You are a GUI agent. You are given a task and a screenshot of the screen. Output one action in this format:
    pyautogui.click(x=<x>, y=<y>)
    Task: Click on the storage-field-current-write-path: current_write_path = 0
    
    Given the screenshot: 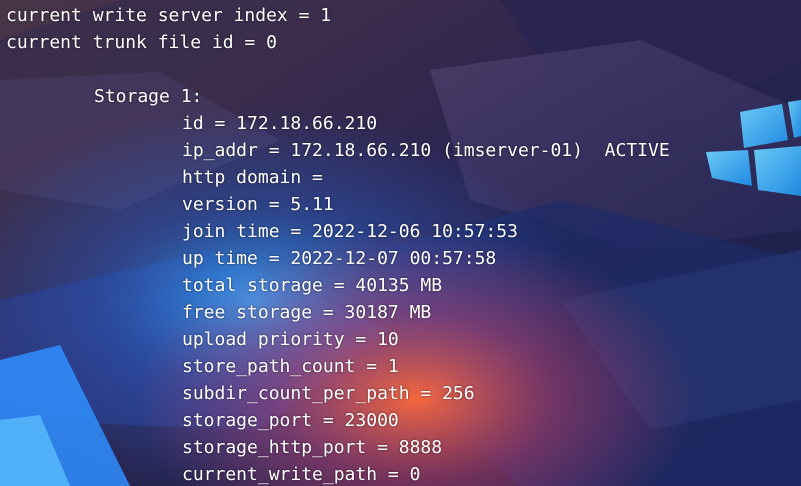 What is the action you would take?
    pyautogui.click(x=301, y=474)
    